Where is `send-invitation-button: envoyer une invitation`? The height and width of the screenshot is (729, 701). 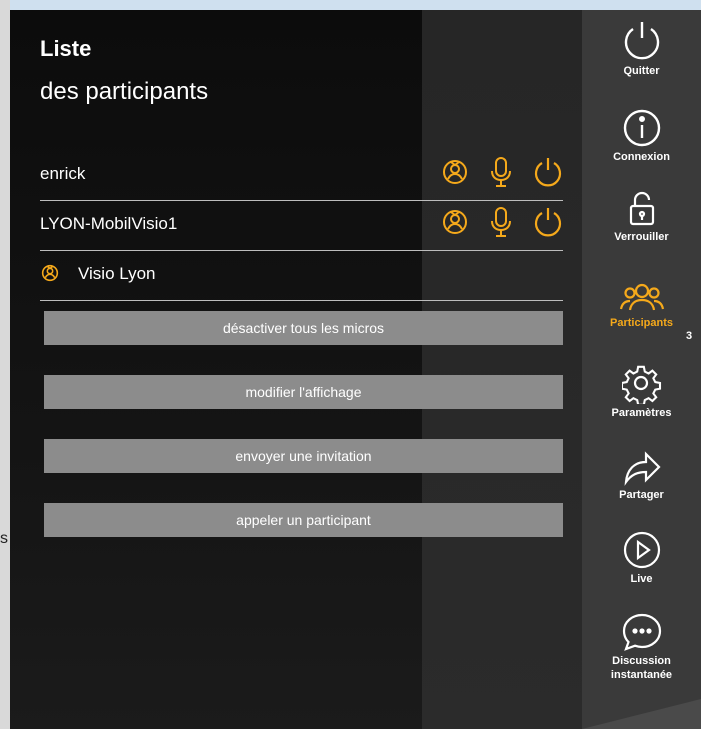
send-invitation-button: envoyer une invitation is located at coordinates (303, 456).